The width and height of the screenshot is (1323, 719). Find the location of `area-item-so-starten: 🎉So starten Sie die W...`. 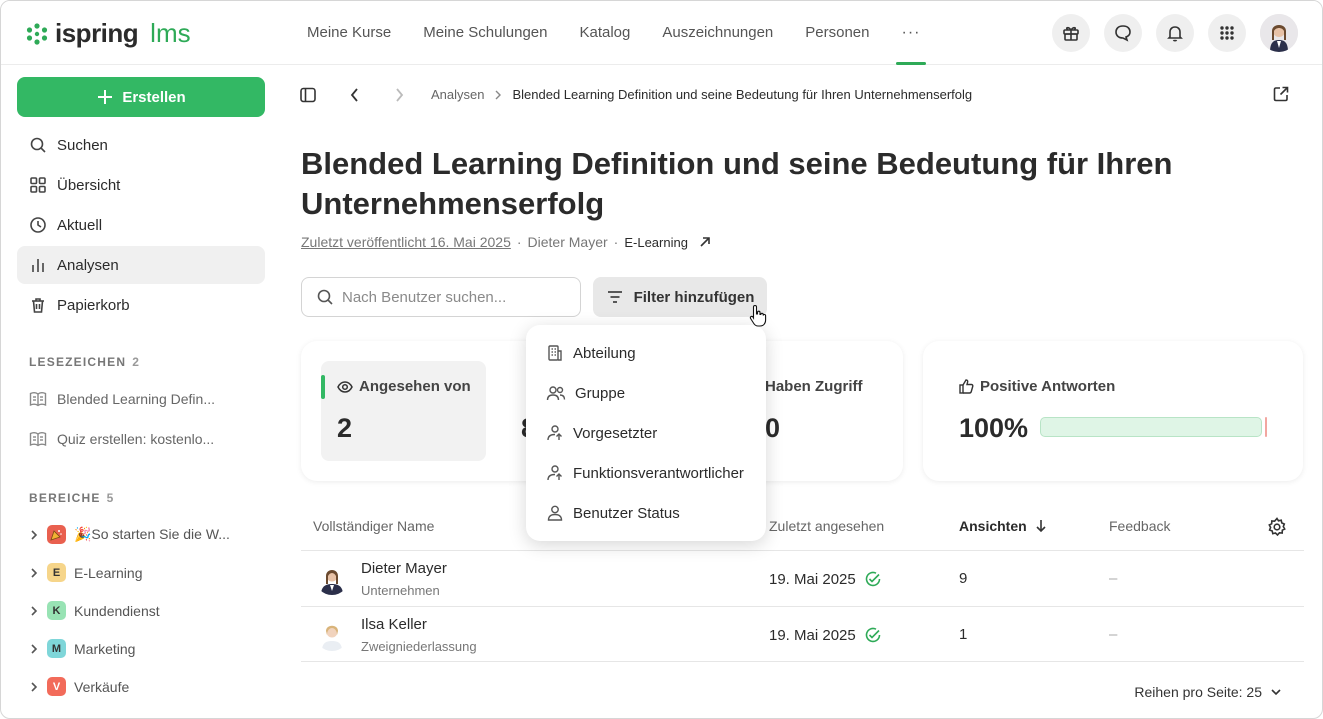

area-item-so-starten: 🎉So starten Sie die W... is located at coordinates (129, 534).